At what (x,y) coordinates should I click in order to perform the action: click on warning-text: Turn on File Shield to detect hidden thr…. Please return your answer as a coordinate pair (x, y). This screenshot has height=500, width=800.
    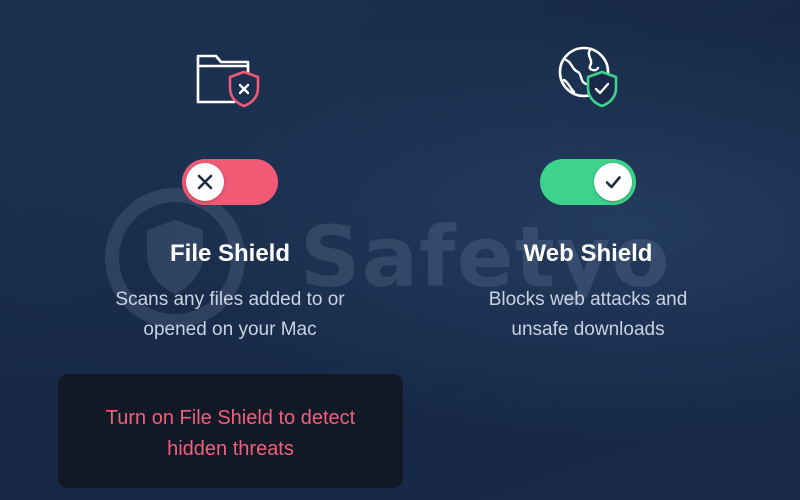
    Looking at the image, I should click on (230, 434).